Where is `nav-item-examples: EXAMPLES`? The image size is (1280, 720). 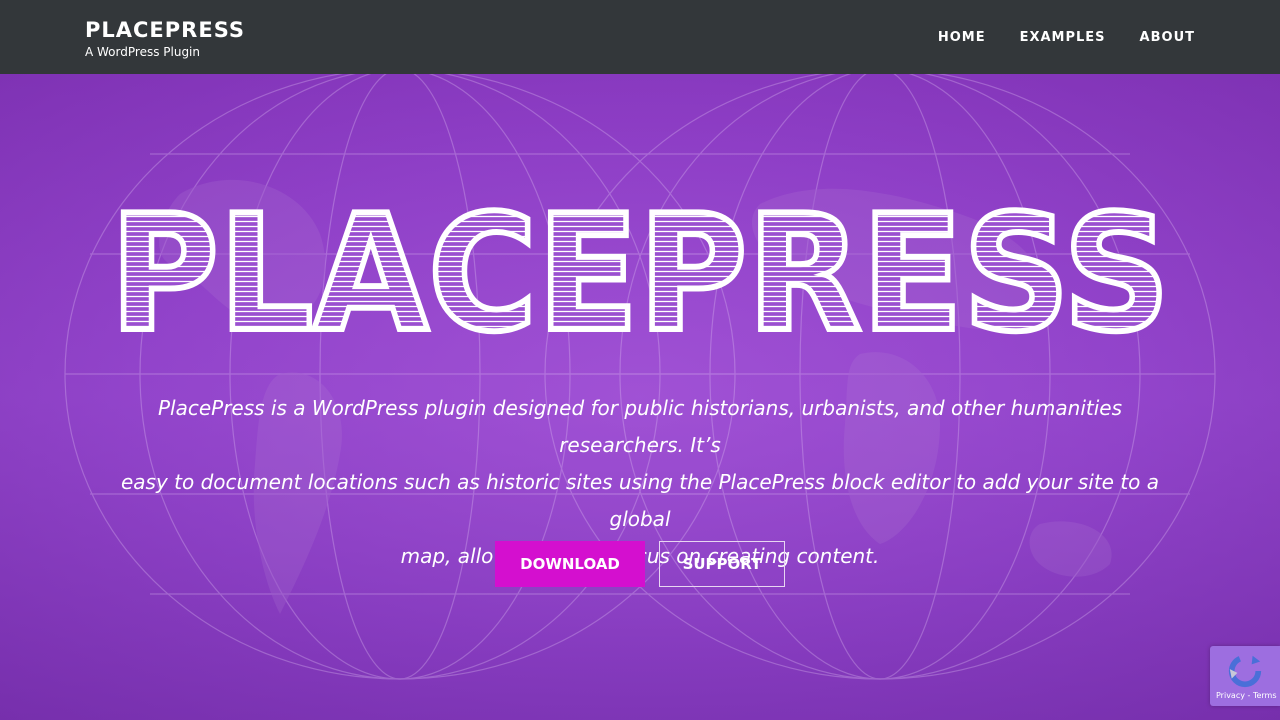
nav-item-examples: EXAMPLES is located at coordinates (1063, 37).